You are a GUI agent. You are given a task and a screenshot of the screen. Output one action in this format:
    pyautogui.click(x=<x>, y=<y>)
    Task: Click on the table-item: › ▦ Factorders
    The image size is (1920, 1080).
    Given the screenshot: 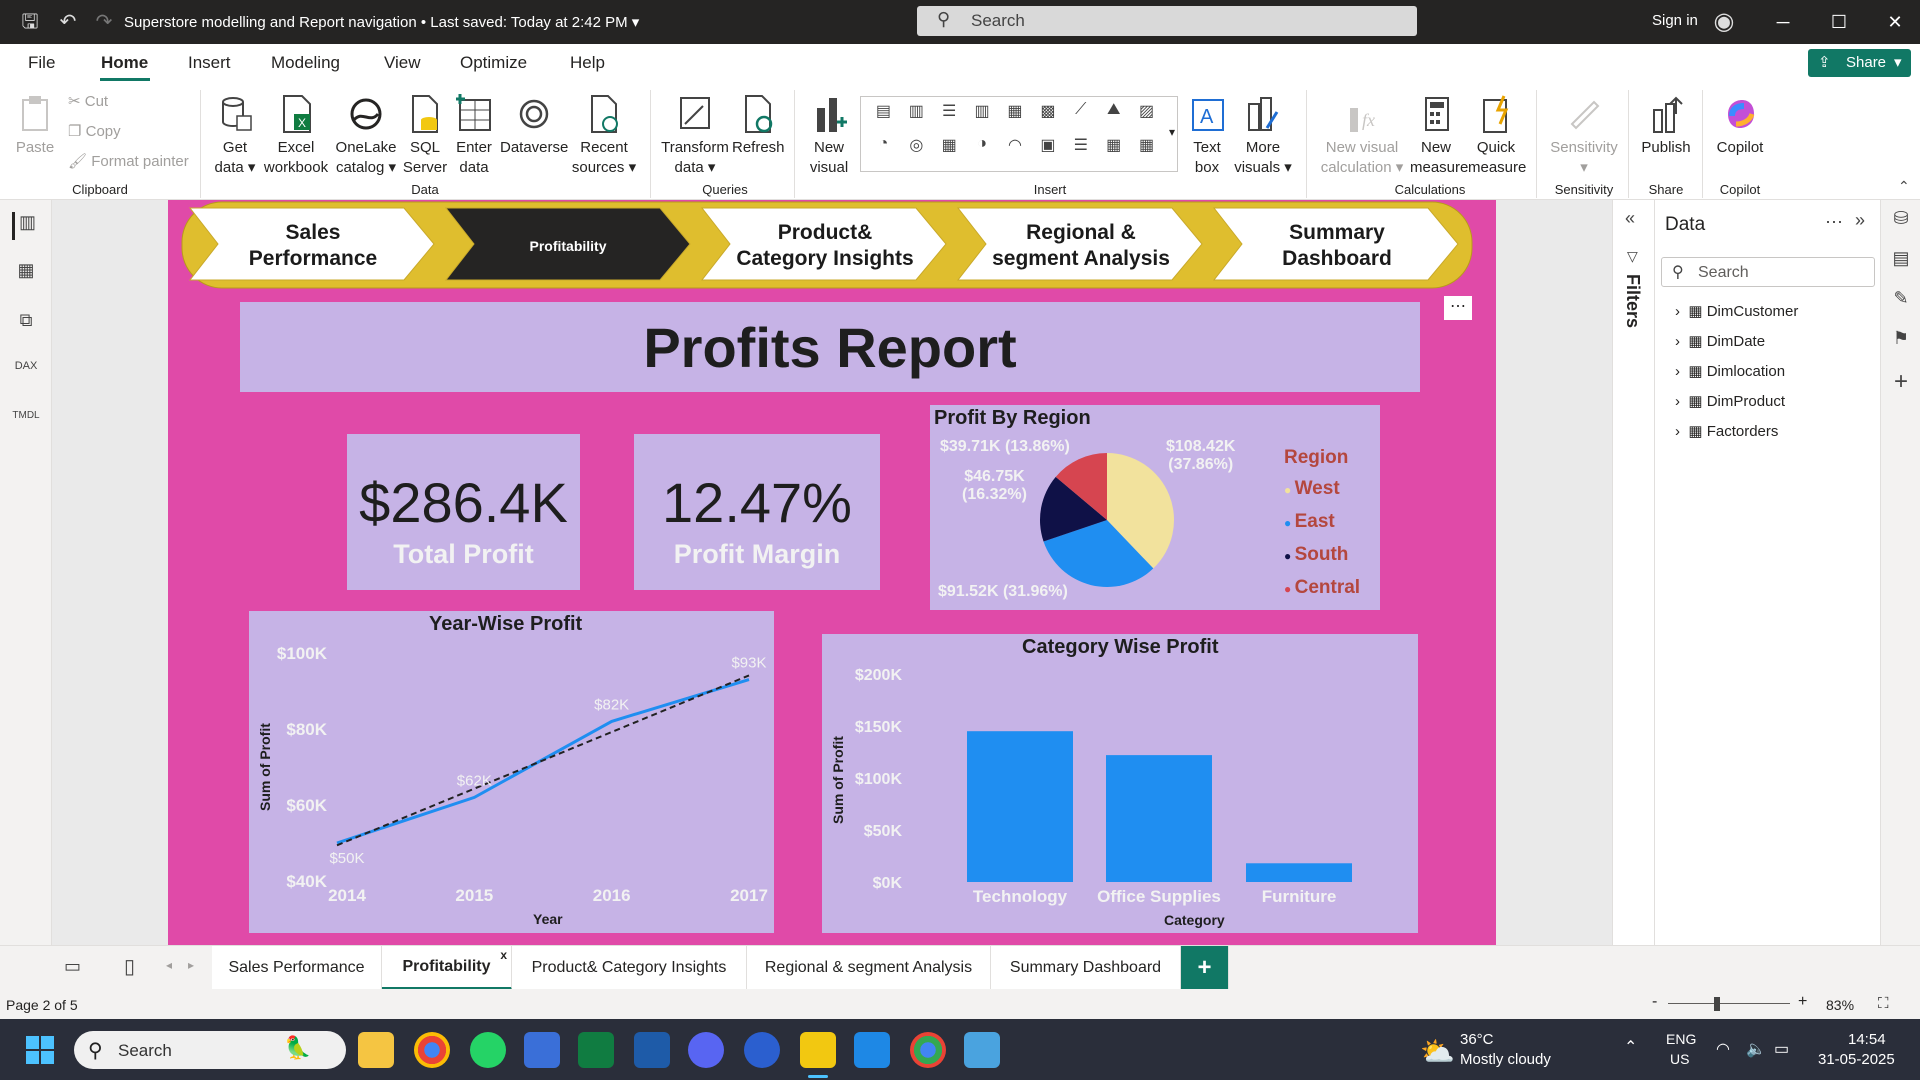 What is the action you would take?
    pyautogui.click(x=1726, y=431)
    